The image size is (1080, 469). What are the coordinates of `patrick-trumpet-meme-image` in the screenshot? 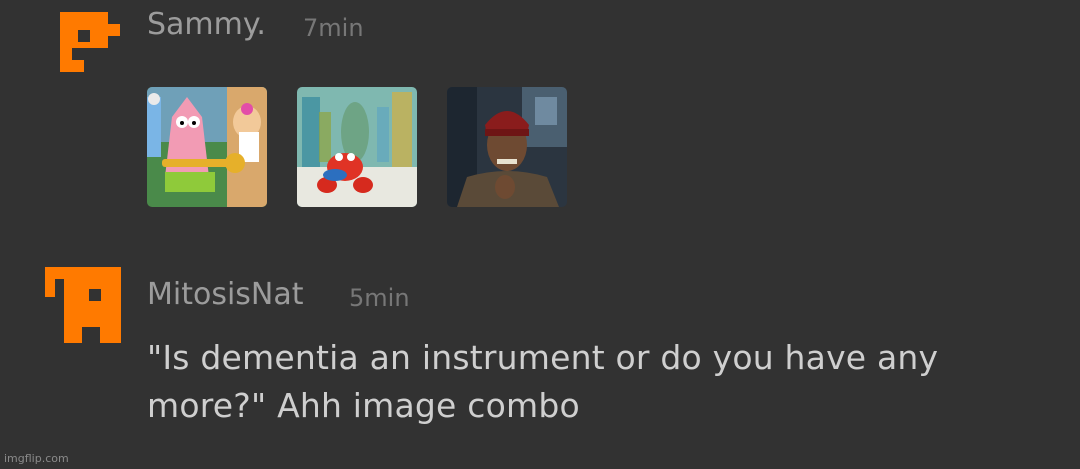 It's located at (207, 147).